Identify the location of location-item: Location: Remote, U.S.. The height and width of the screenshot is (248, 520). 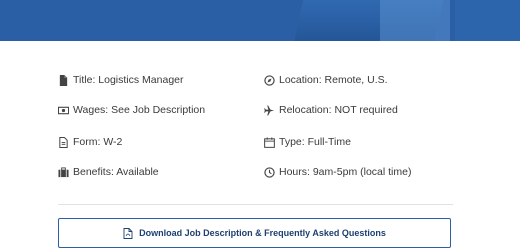
(326, 80).